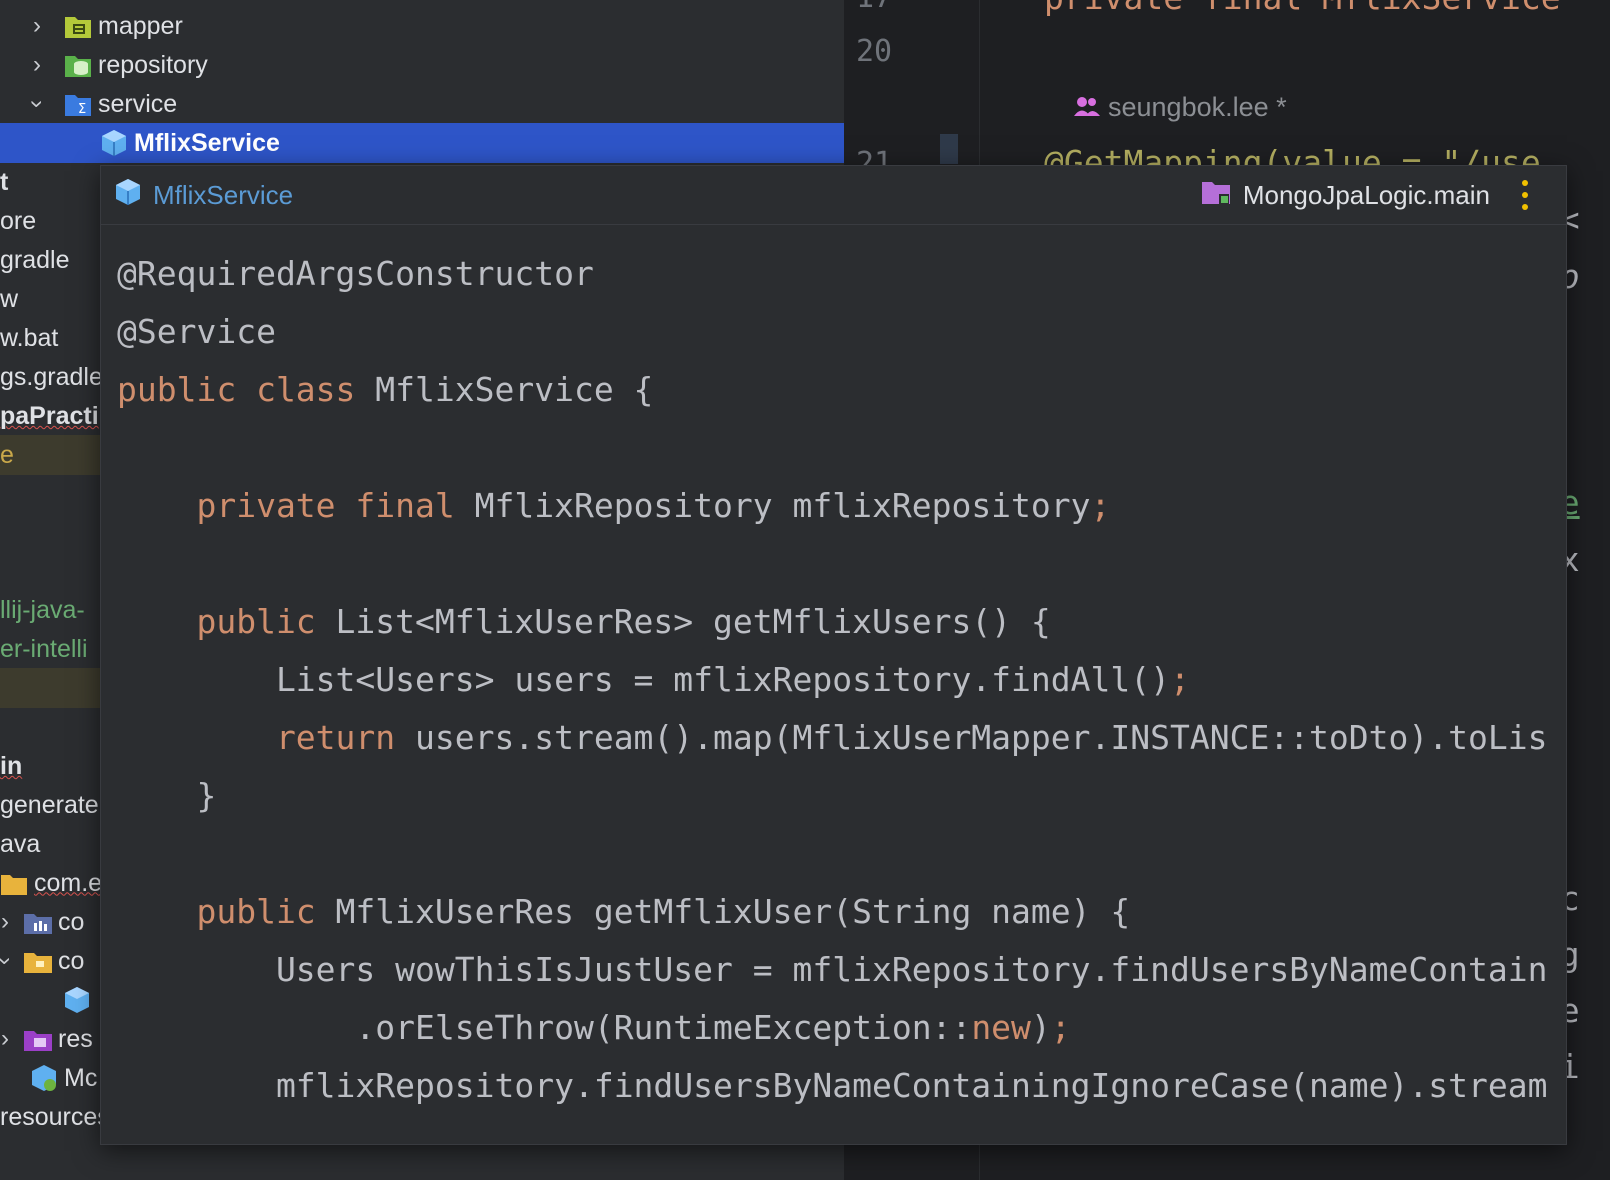 The width and height of the screenshot is (1610, 1180). What do you see at coordinates (18, 221) in the screenshot?
I see `tree-partial-label: ore` at bounding box center [18, 221].